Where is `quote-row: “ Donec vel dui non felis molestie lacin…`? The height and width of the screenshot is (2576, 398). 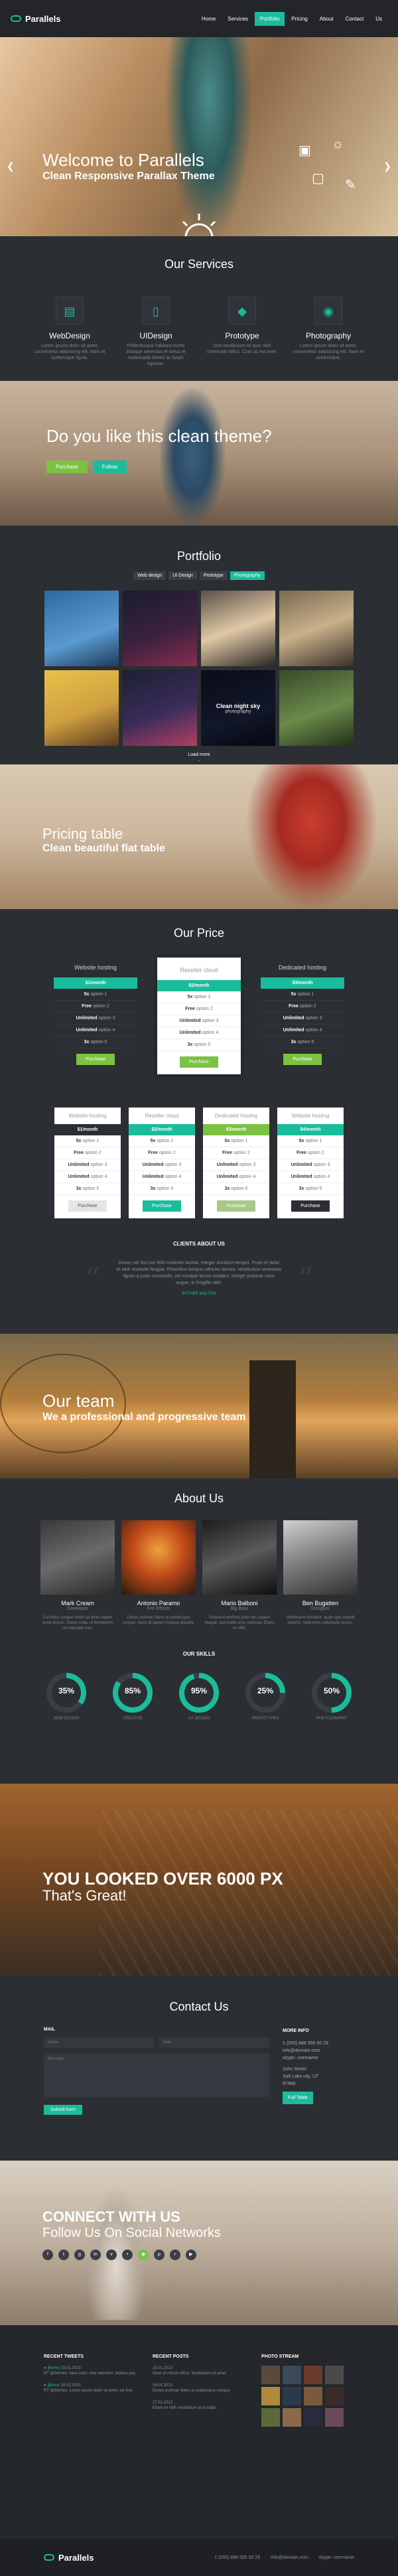
quote-row: “ Donec vel dui non felis molestie lacin… is located at coordinates (199, 1279).